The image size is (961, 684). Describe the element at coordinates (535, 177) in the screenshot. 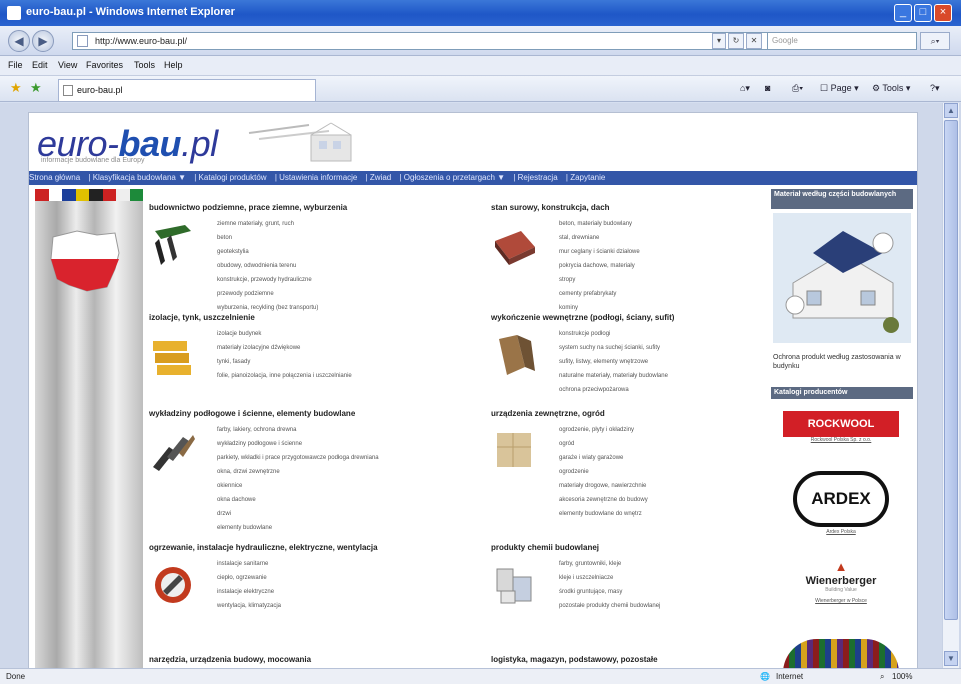

I see `nav-register: | Rejestracja` at that location.